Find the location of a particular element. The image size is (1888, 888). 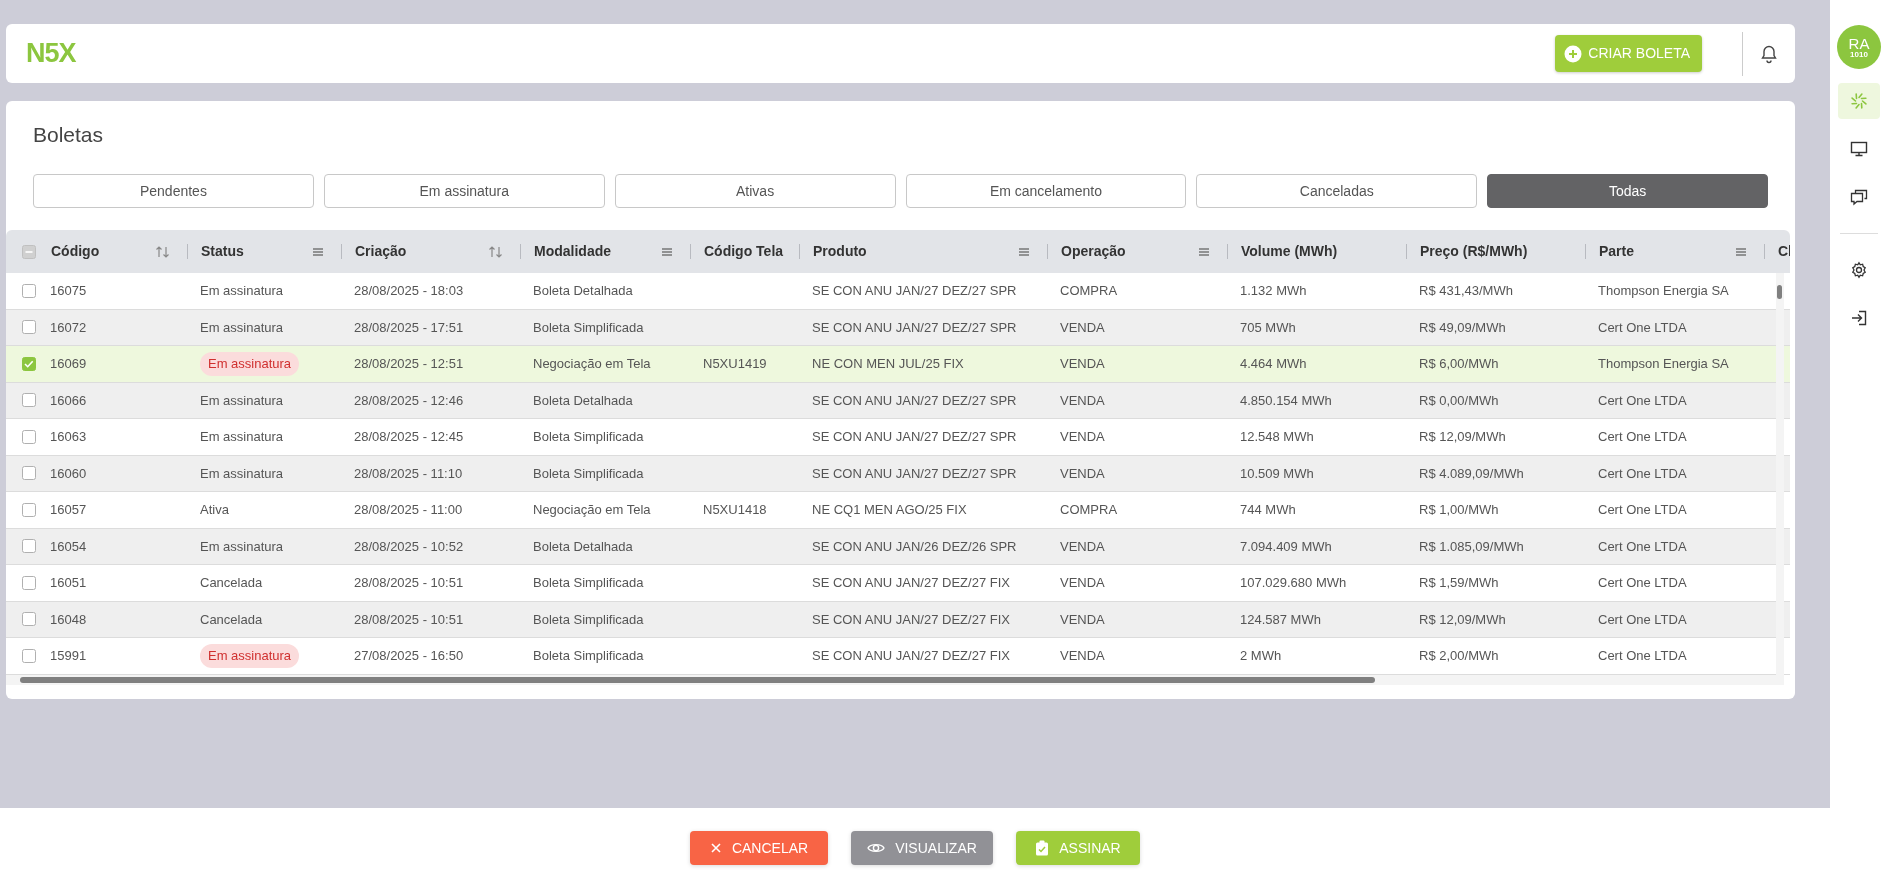

bell-icon is located at coordinates (1769, 53).